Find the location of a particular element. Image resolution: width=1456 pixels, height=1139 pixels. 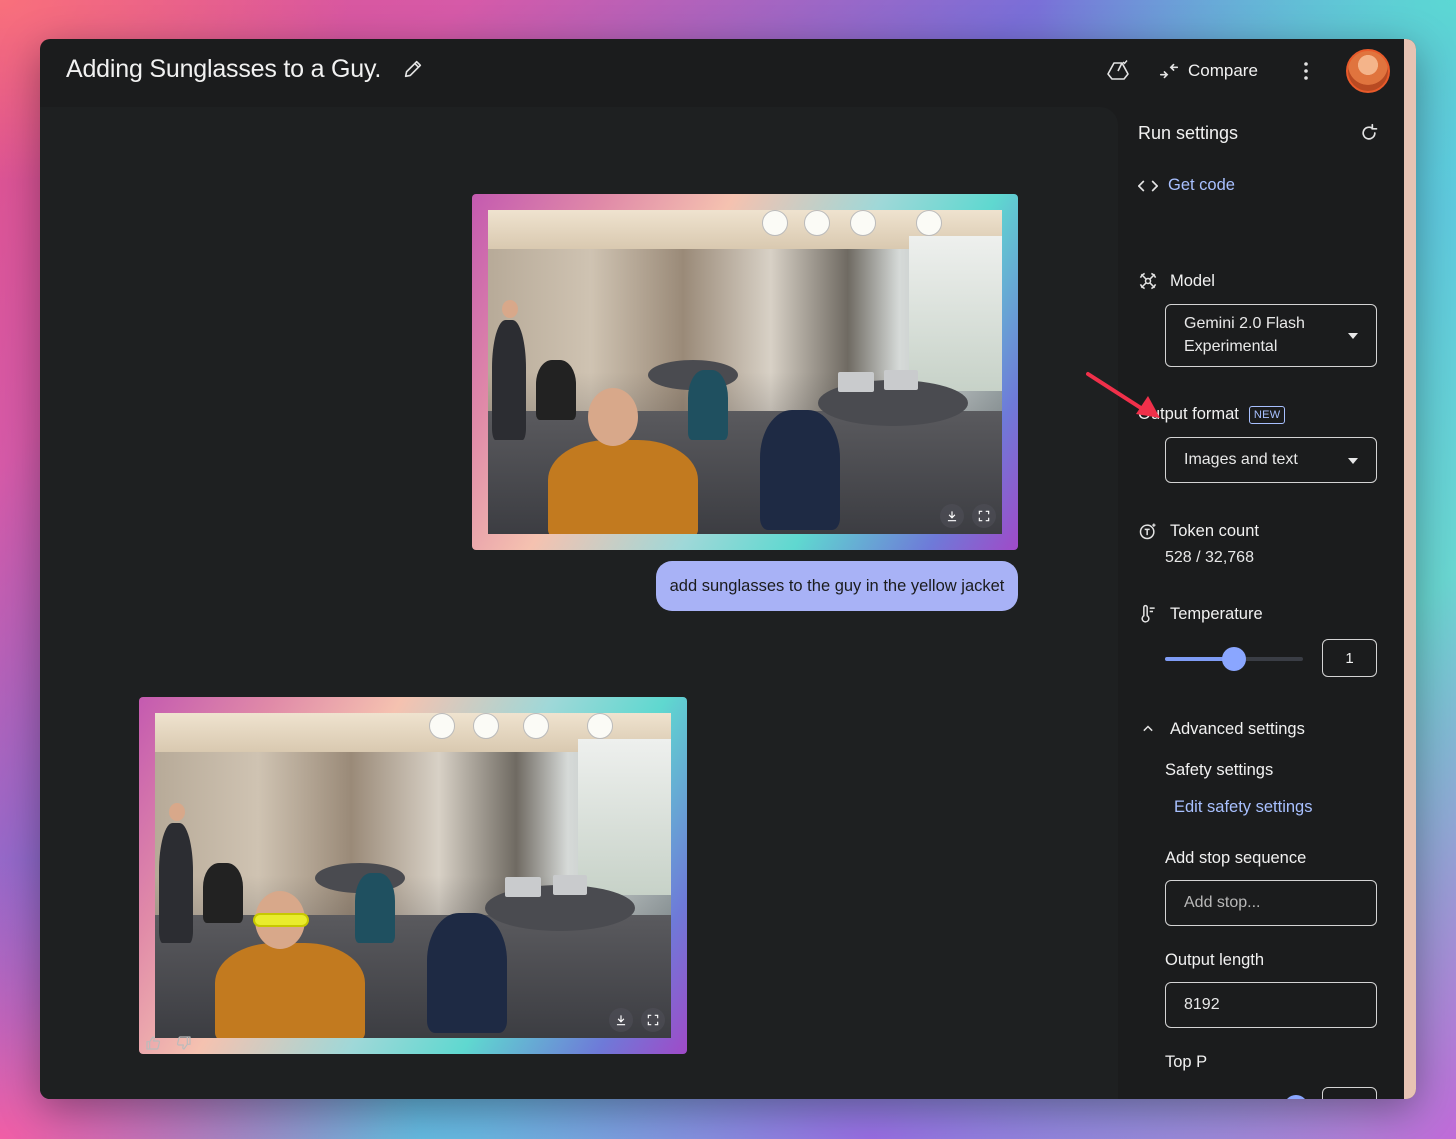

output-format-select: Images and text is located at coordinates (1271, 460).